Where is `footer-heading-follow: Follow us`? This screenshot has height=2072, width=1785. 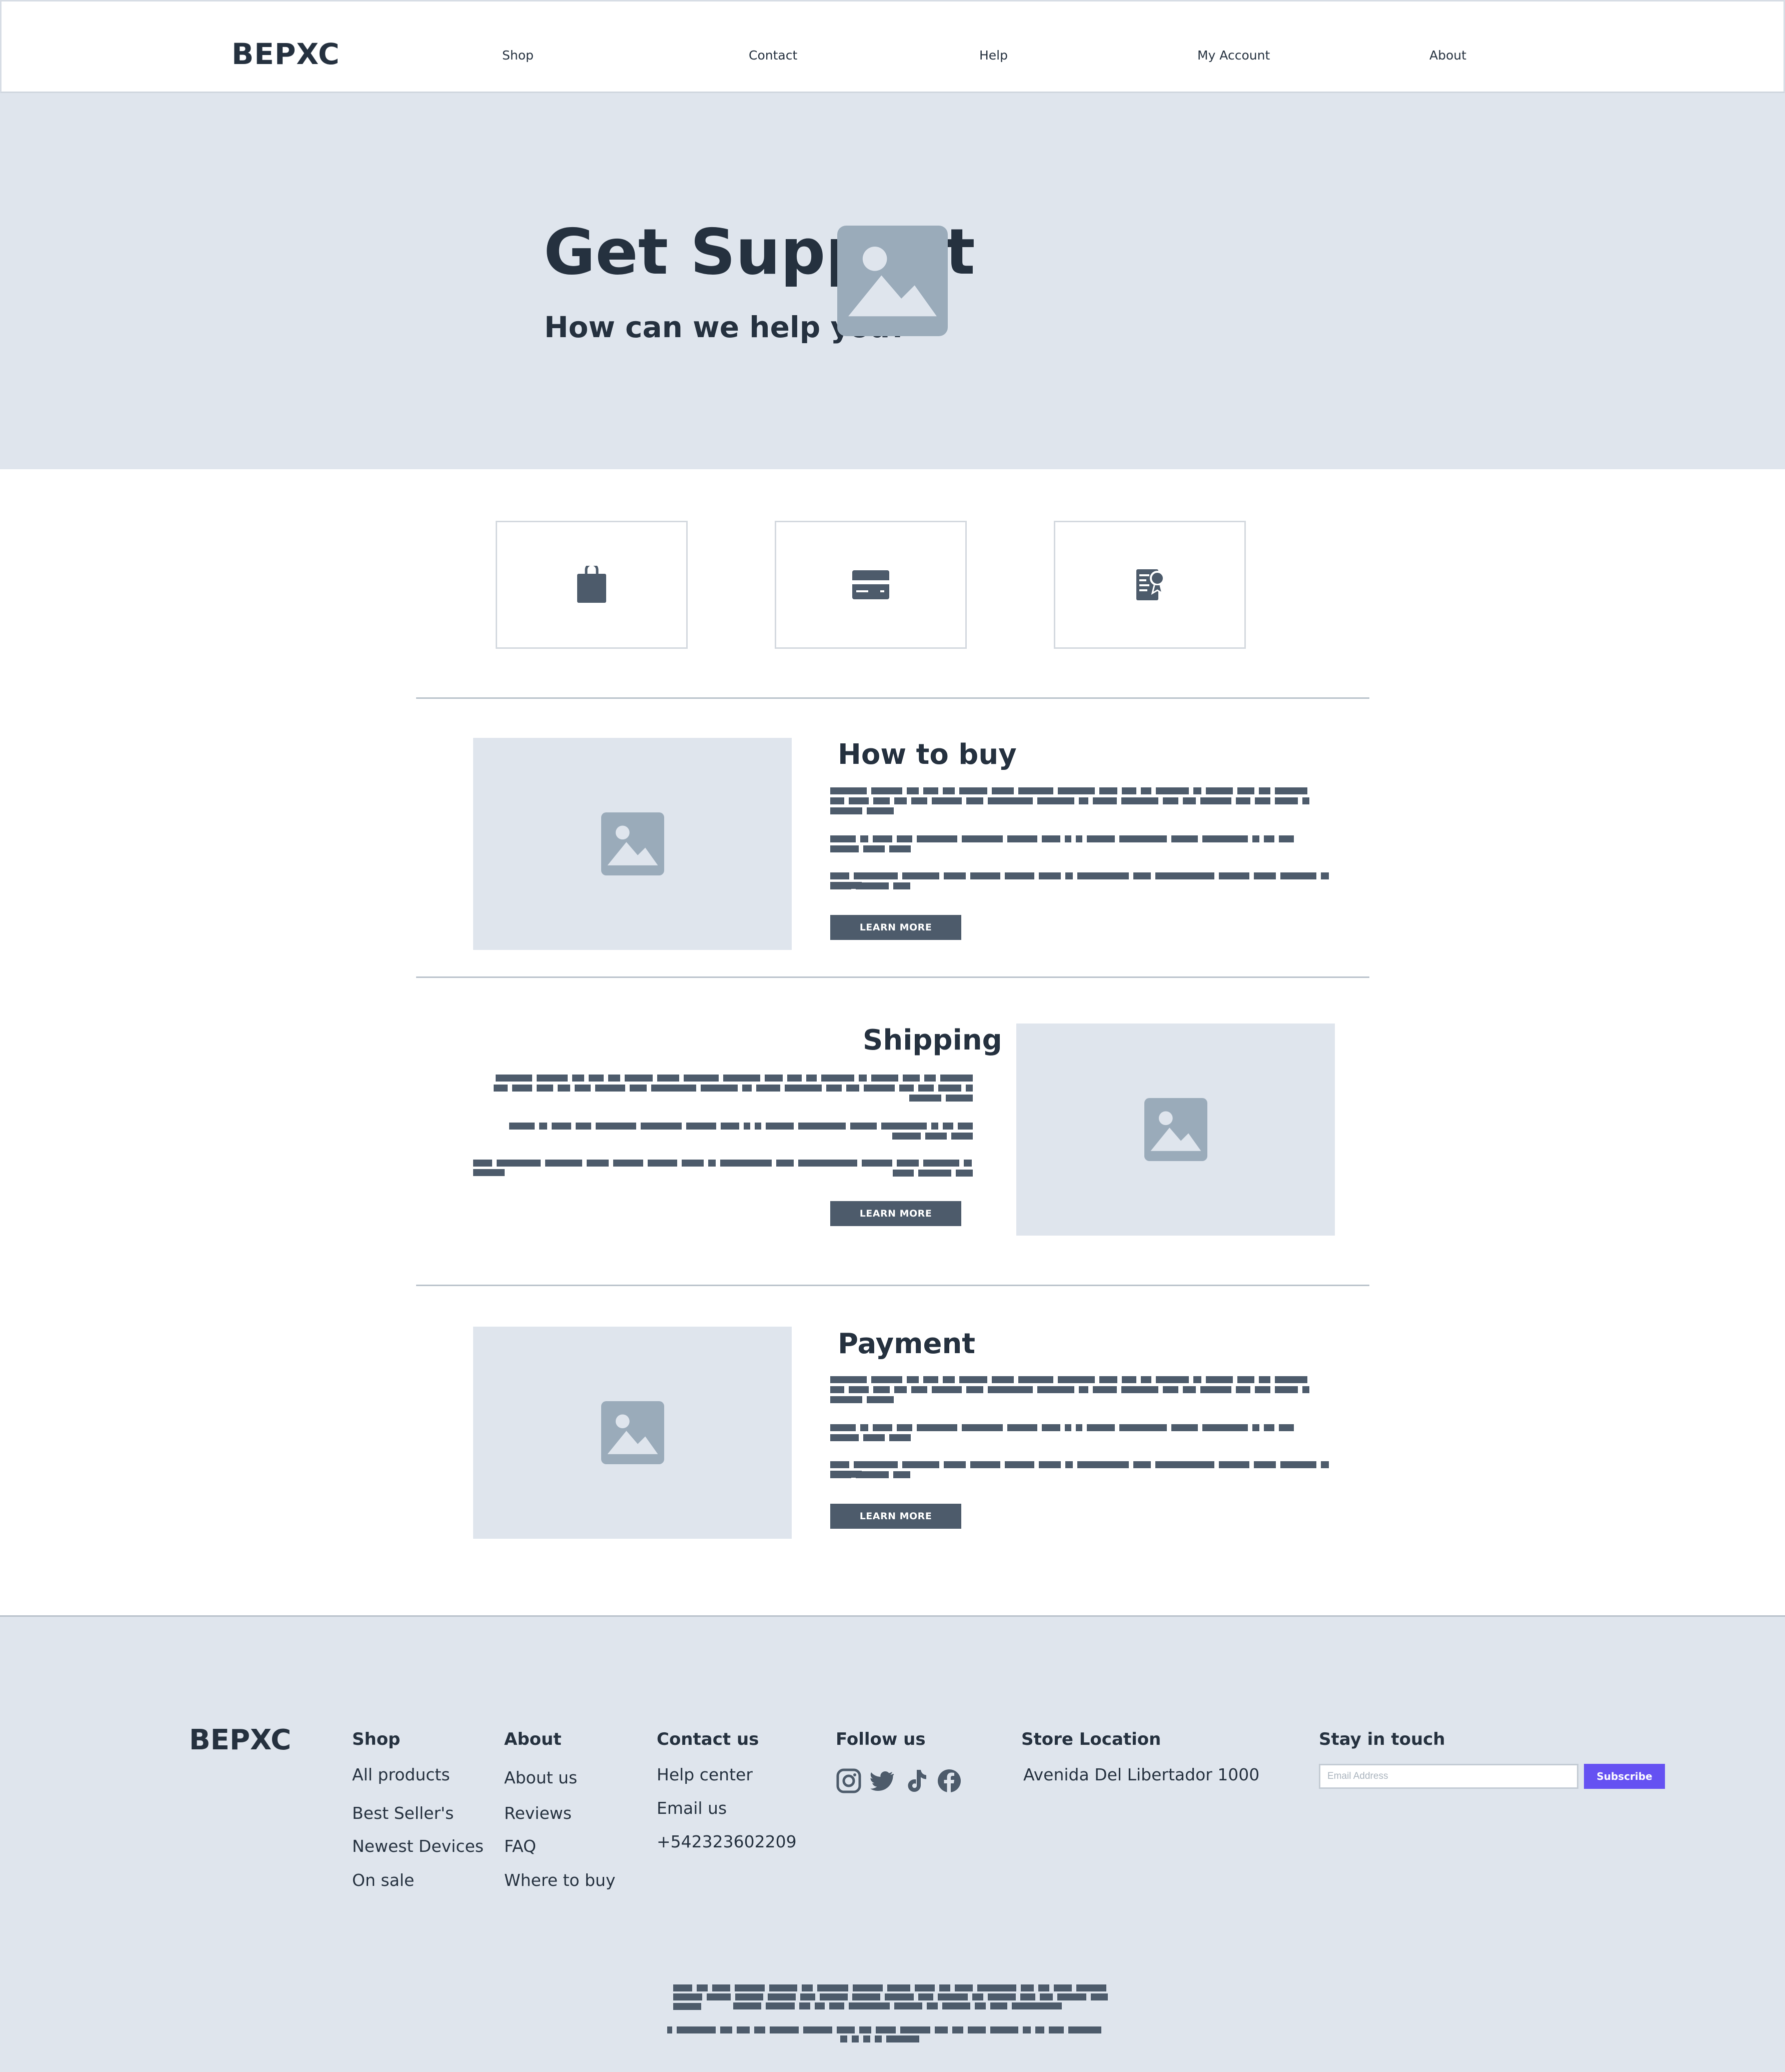
footer-heading-follow: Follow us is located at coordinates (881, 1739).